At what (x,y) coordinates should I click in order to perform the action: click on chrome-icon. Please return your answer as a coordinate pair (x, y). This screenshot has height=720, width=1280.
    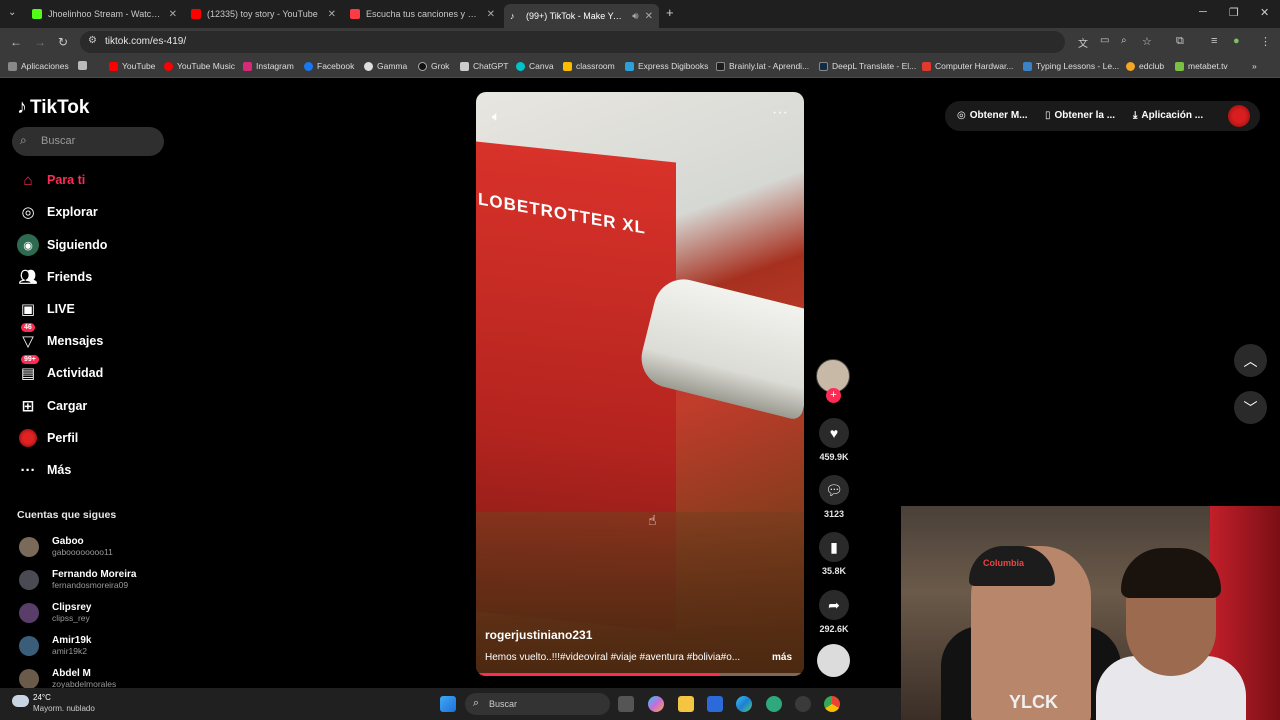
    Looking at the image, I should click on (832, 704).